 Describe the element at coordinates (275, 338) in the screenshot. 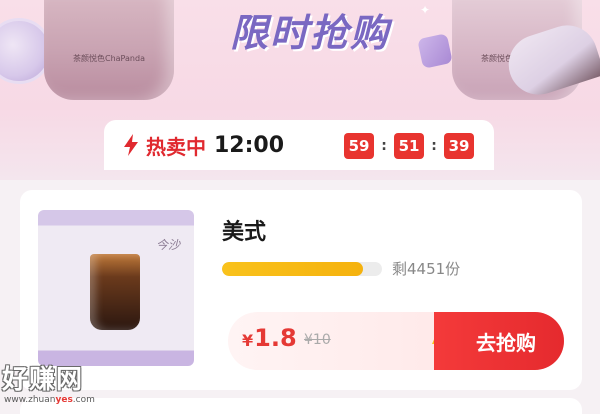

I see `price-value: 1.8` at that location.